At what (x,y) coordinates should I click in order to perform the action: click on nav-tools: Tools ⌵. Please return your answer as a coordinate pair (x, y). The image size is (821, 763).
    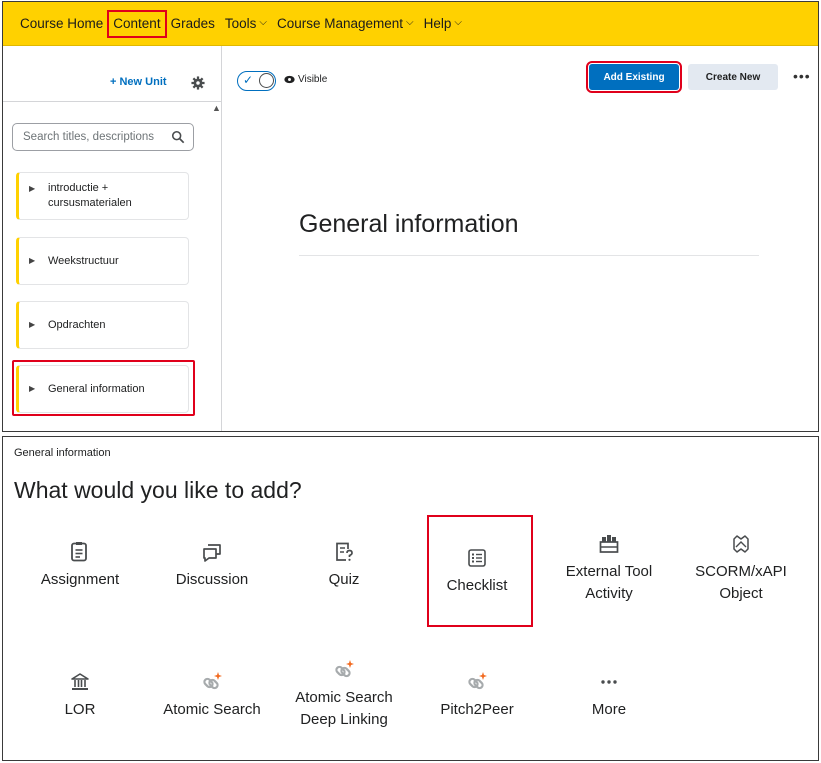
    Looking at the image, I should click on (246, 24).